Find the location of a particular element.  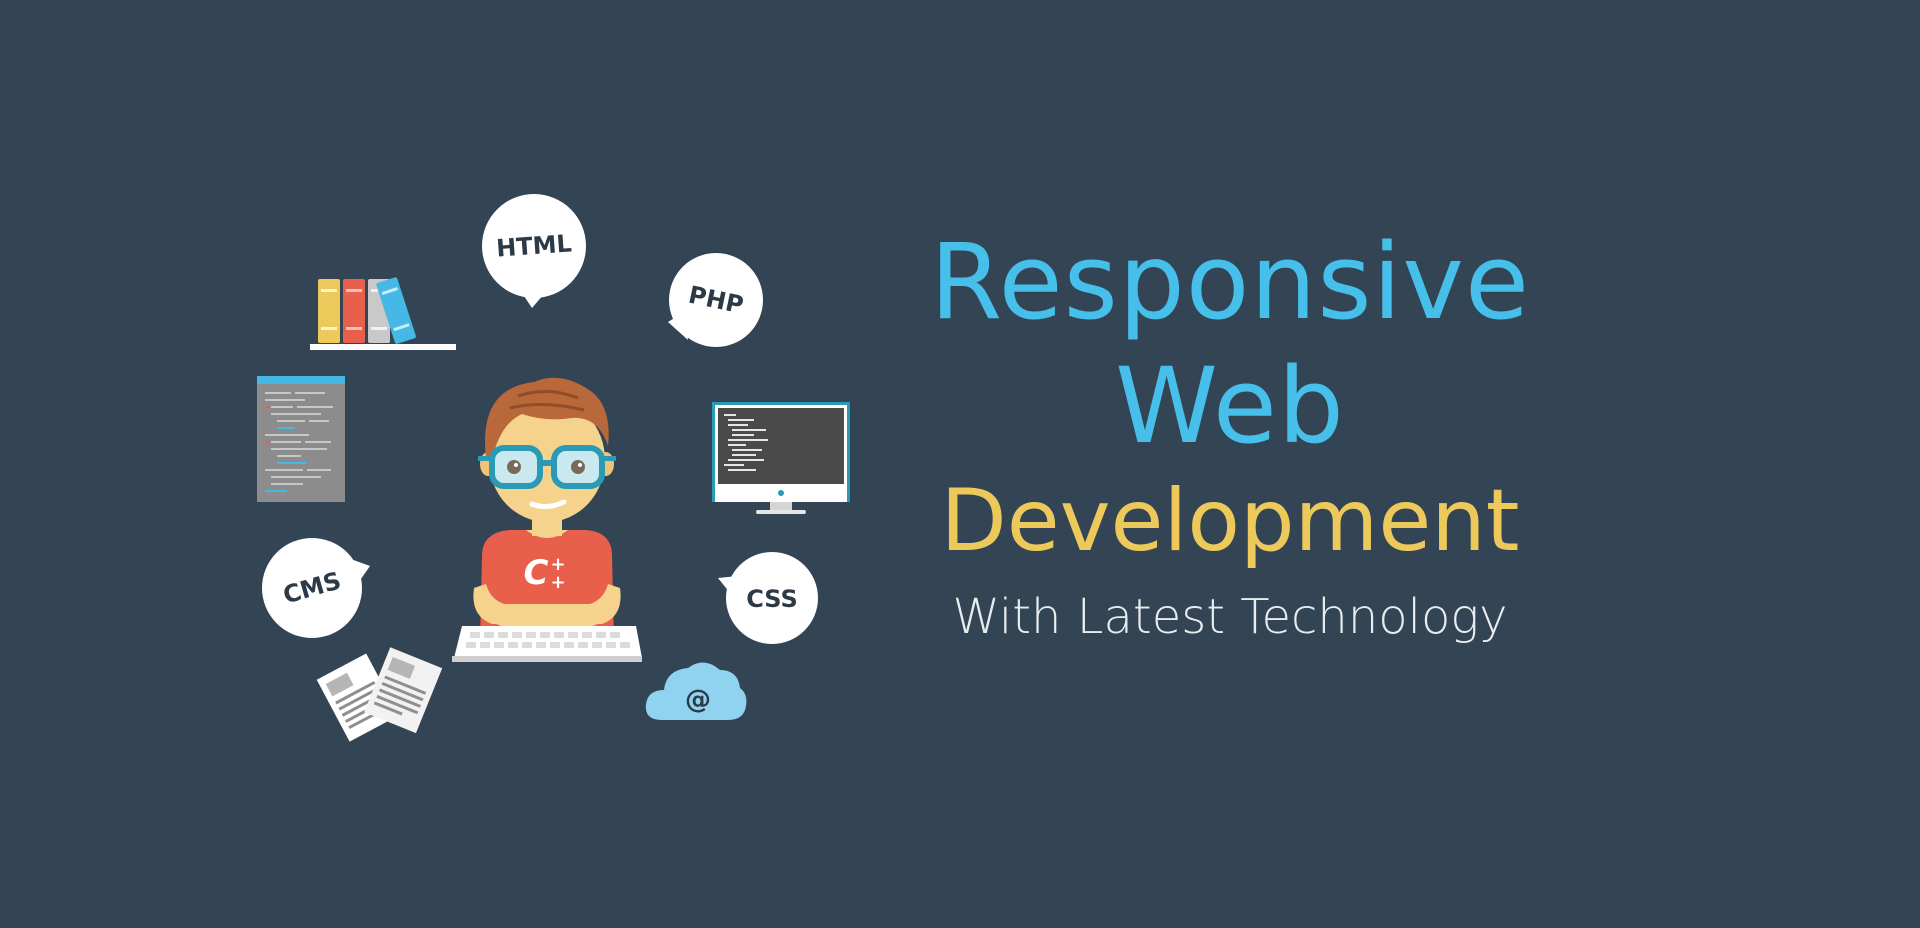

html-bubble-icon: HTML is located at coordinates (534, 251).